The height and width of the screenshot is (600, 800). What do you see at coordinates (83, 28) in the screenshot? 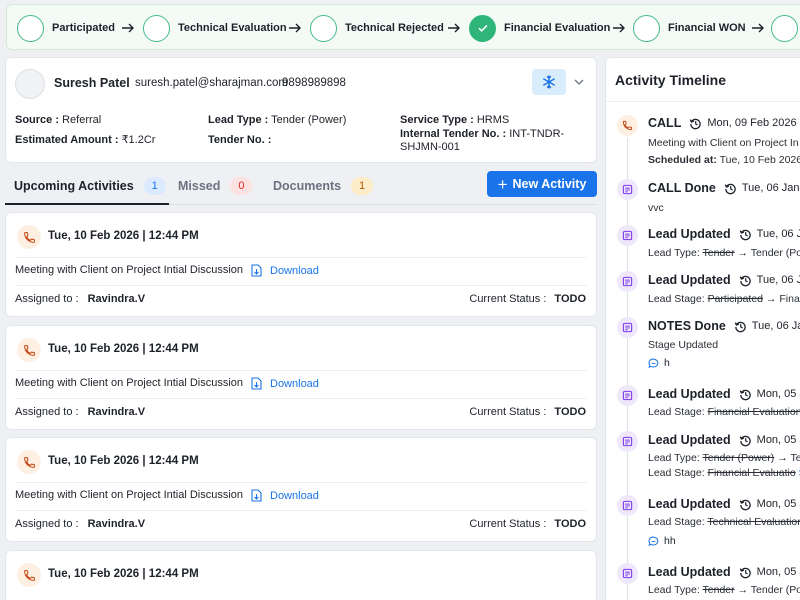
I see `stage-label: Participated` at bounding box center [83, 28].